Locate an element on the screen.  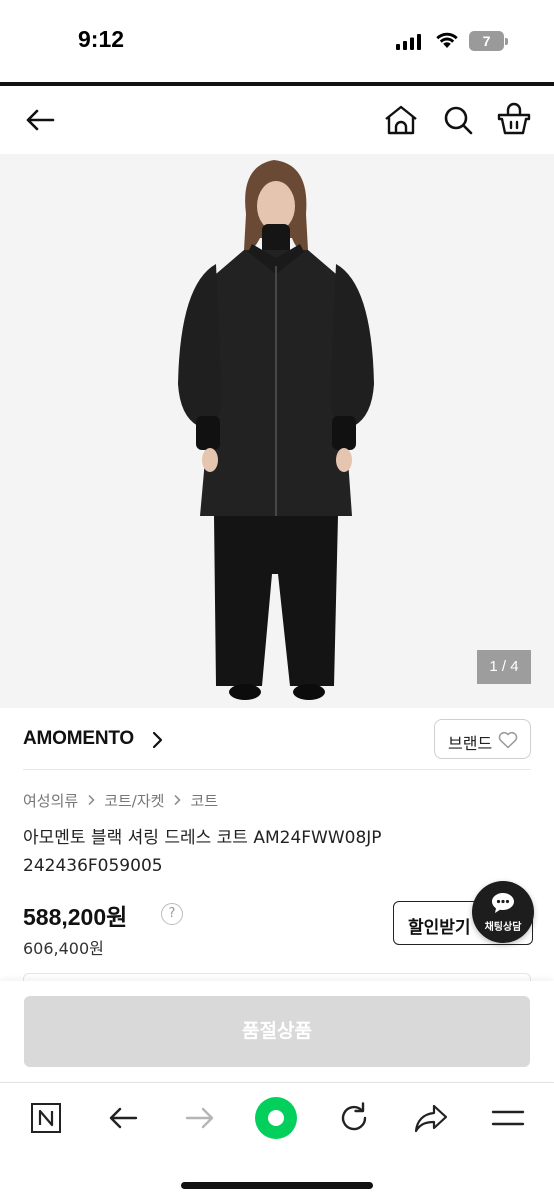
breadcrumb-item: 여성의류 is located at coordinates (50, 800).